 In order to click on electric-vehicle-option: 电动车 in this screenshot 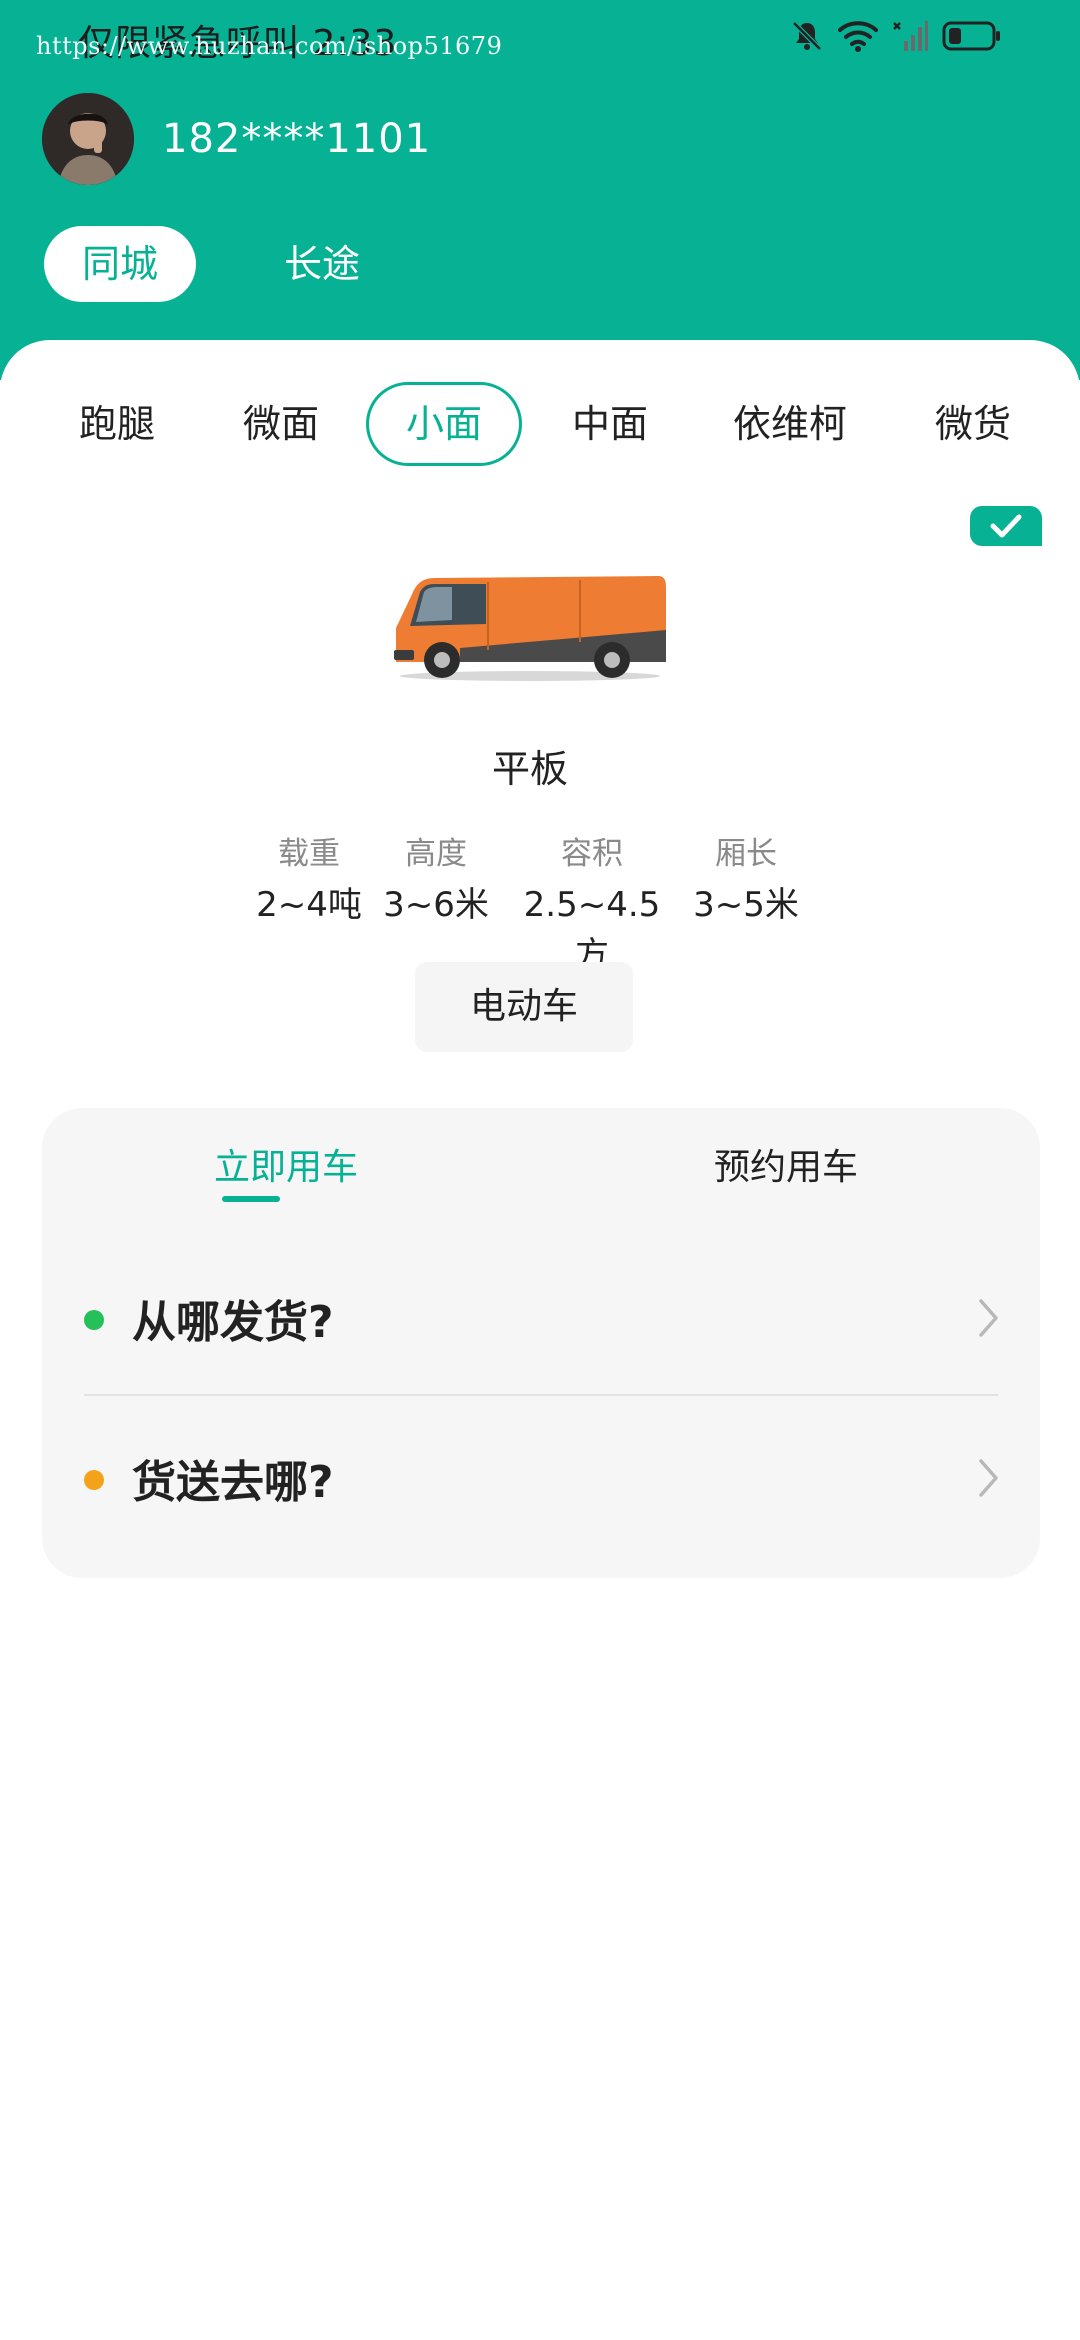, I will do `click(524, 1007)`.